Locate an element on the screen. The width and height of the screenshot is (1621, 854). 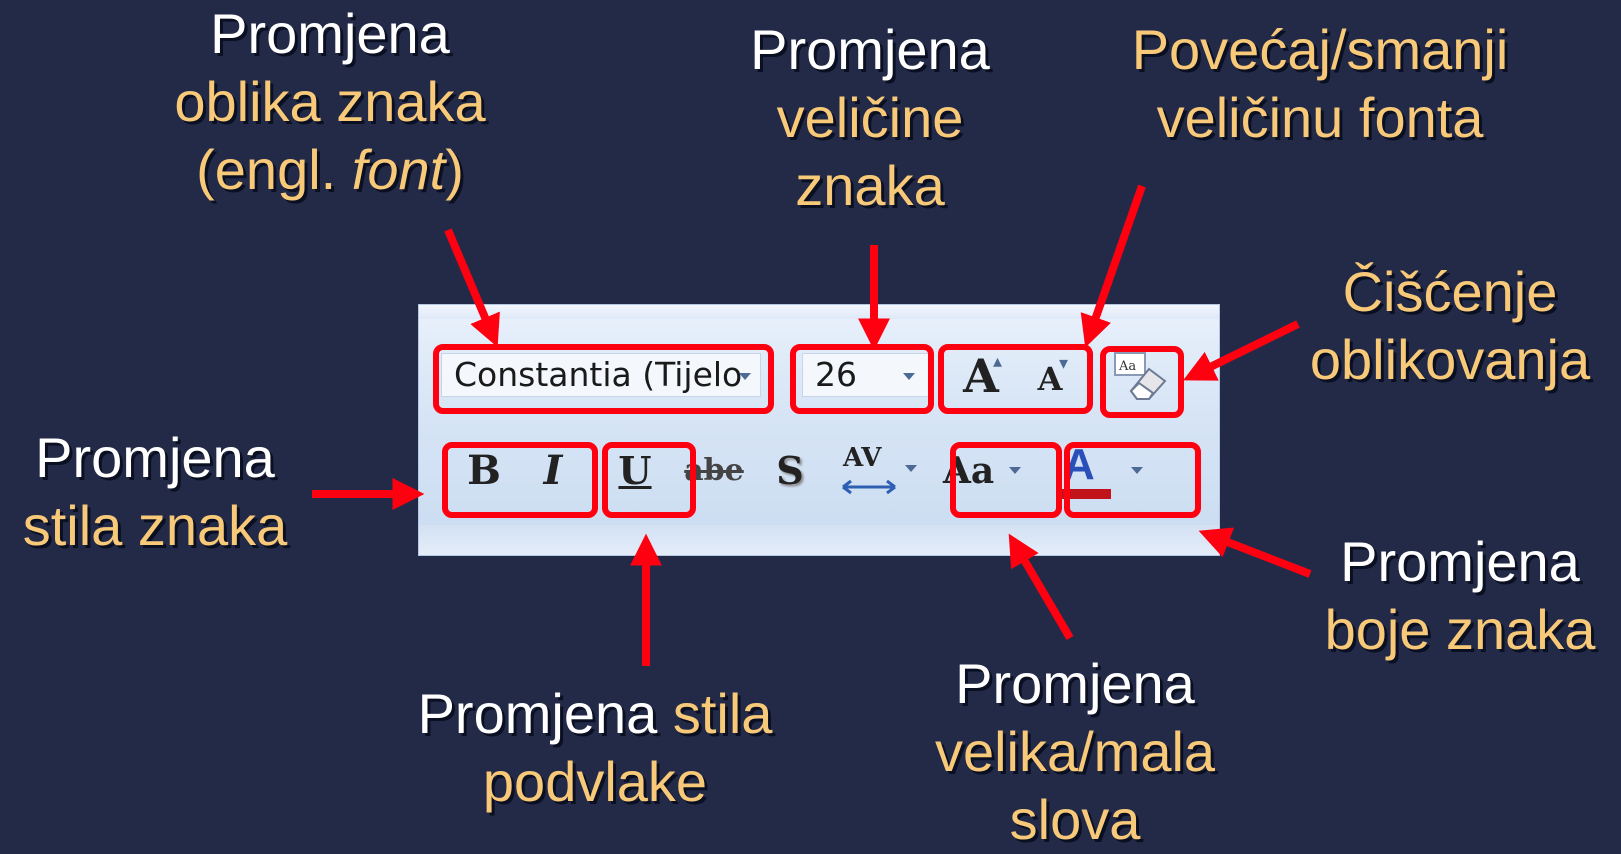
arrow-grow-shrink is located at coordinates (1113, 266).